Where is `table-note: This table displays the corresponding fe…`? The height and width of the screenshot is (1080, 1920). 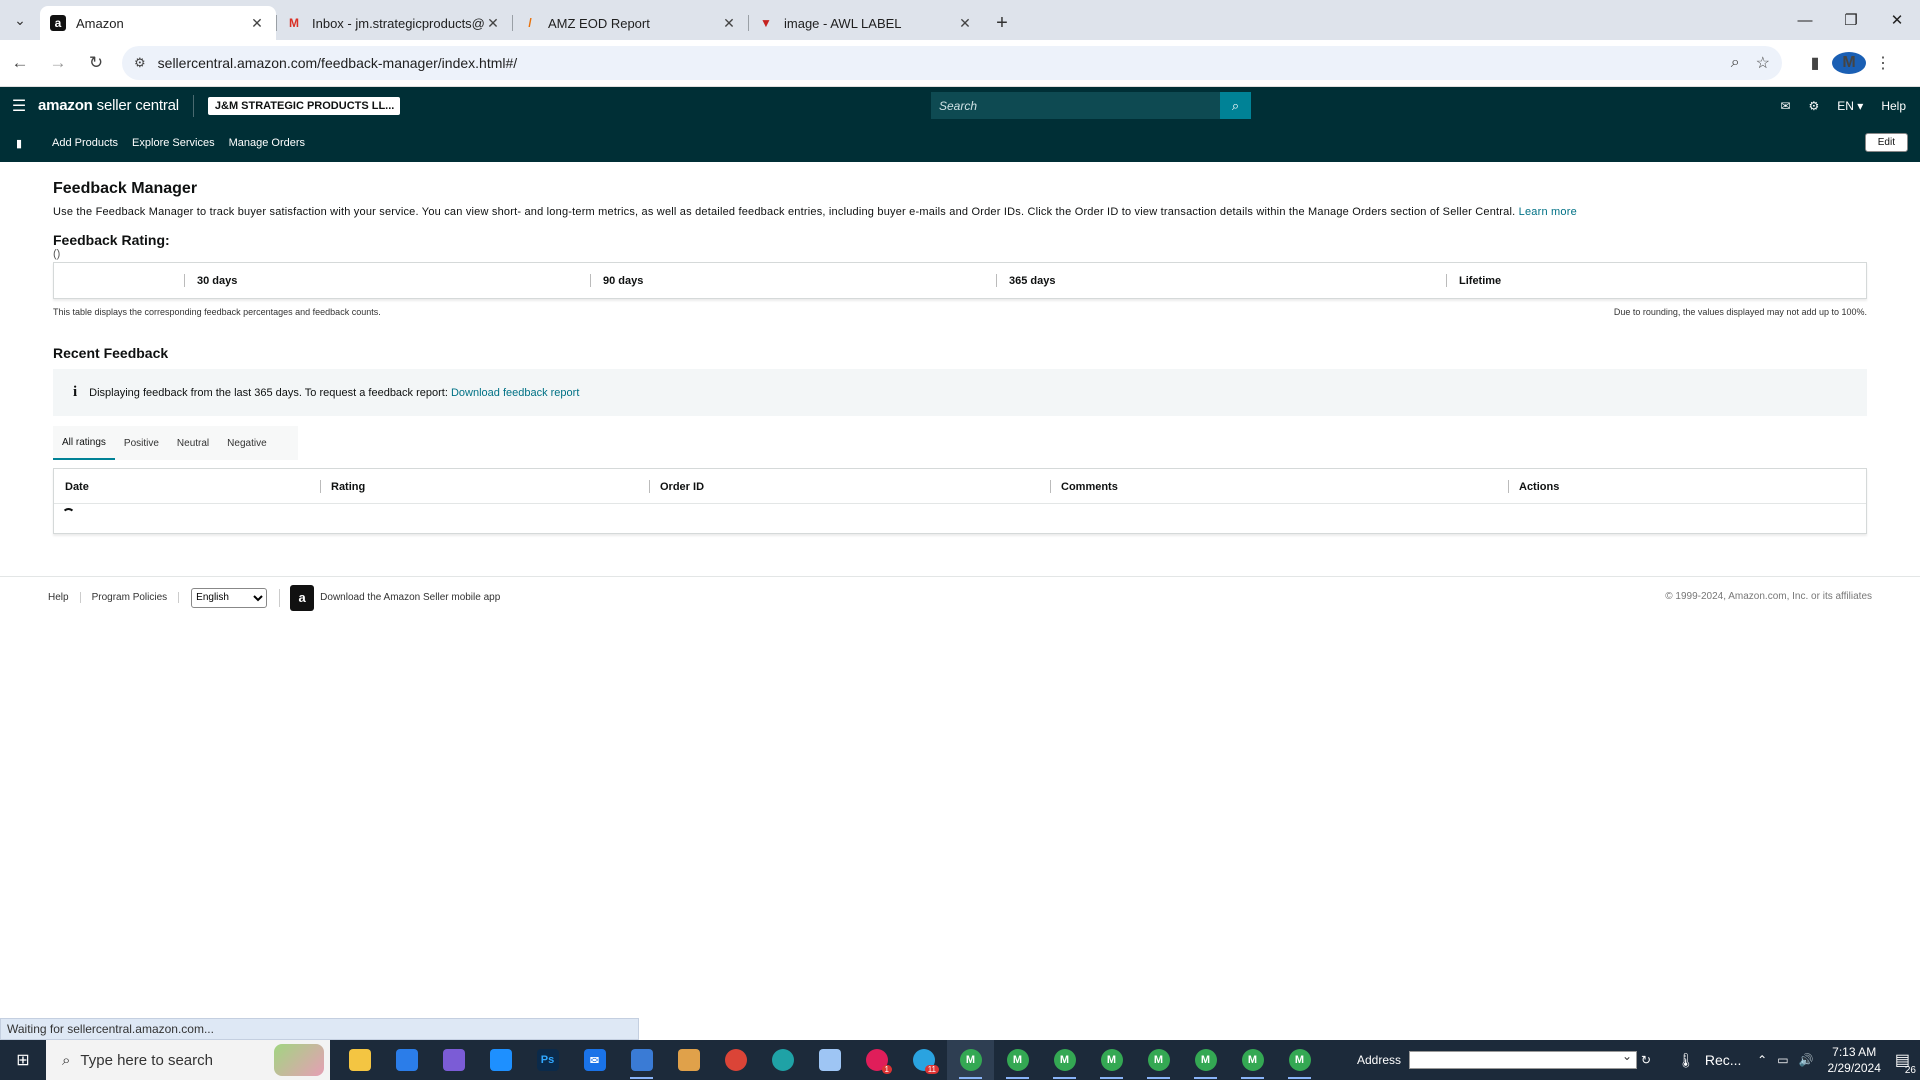 table-note: This table displays the corresponding fe… is located at coordinates (217, 312).